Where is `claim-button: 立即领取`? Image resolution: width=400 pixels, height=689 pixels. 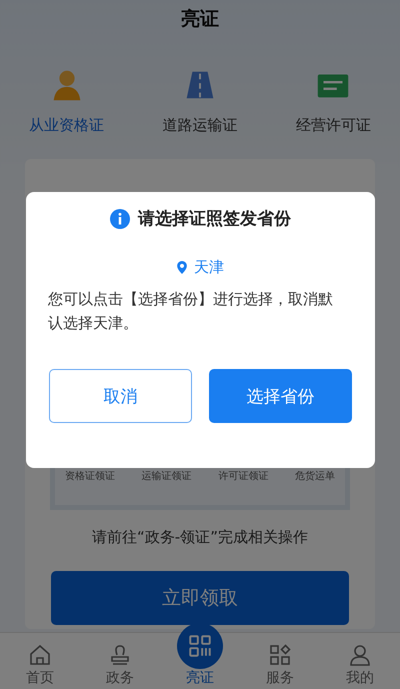 claim-button: 立即领取 is located at coordinates (200, 598).